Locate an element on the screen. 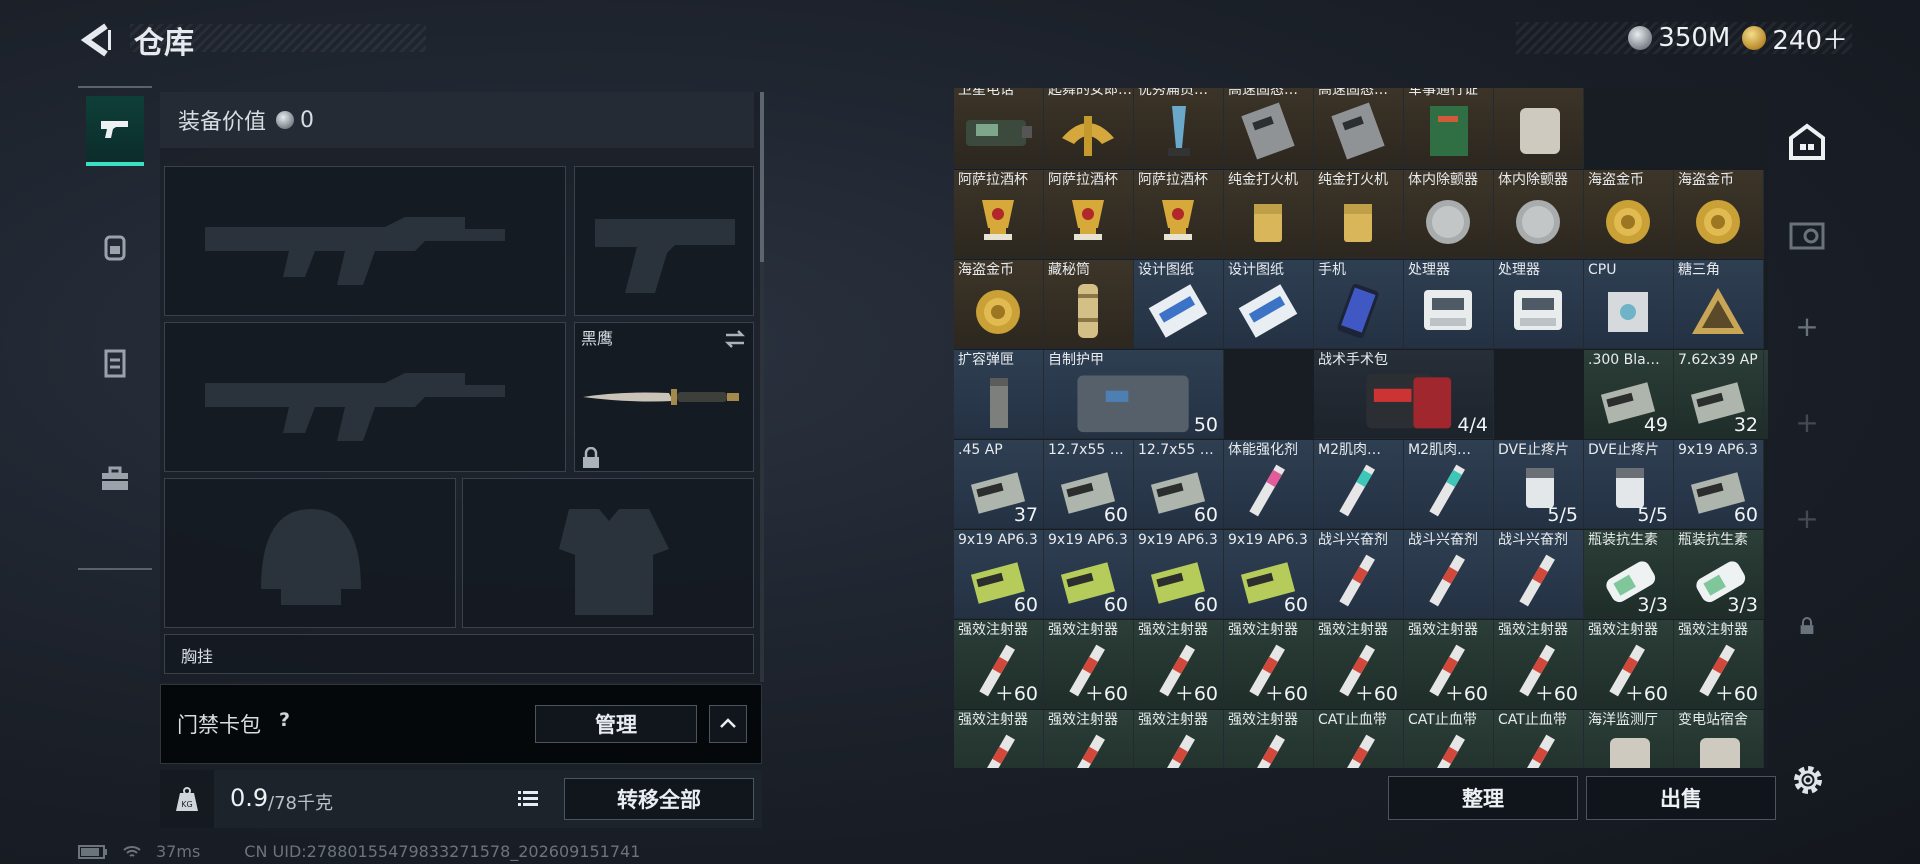 Image resolution: width=1920 pixels, height=864 pixels. gold-currency: 240＋ is located at coordinates (1795, 38).